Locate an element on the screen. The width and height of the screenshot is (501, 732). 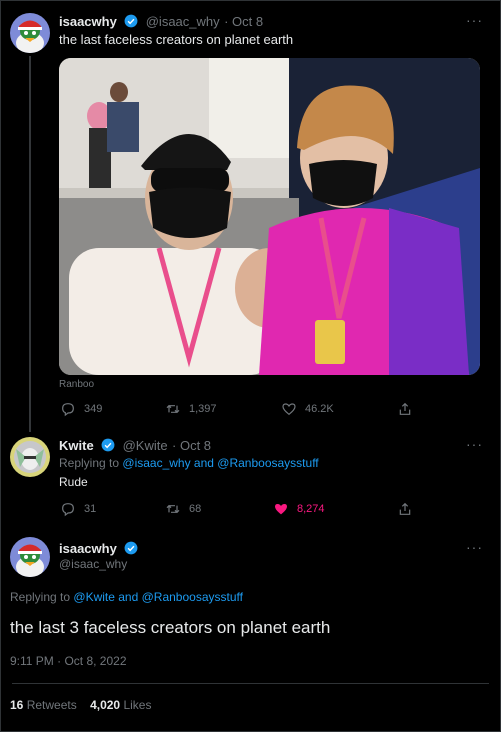
reply-count: 31 is located at coordinates (90, 509).